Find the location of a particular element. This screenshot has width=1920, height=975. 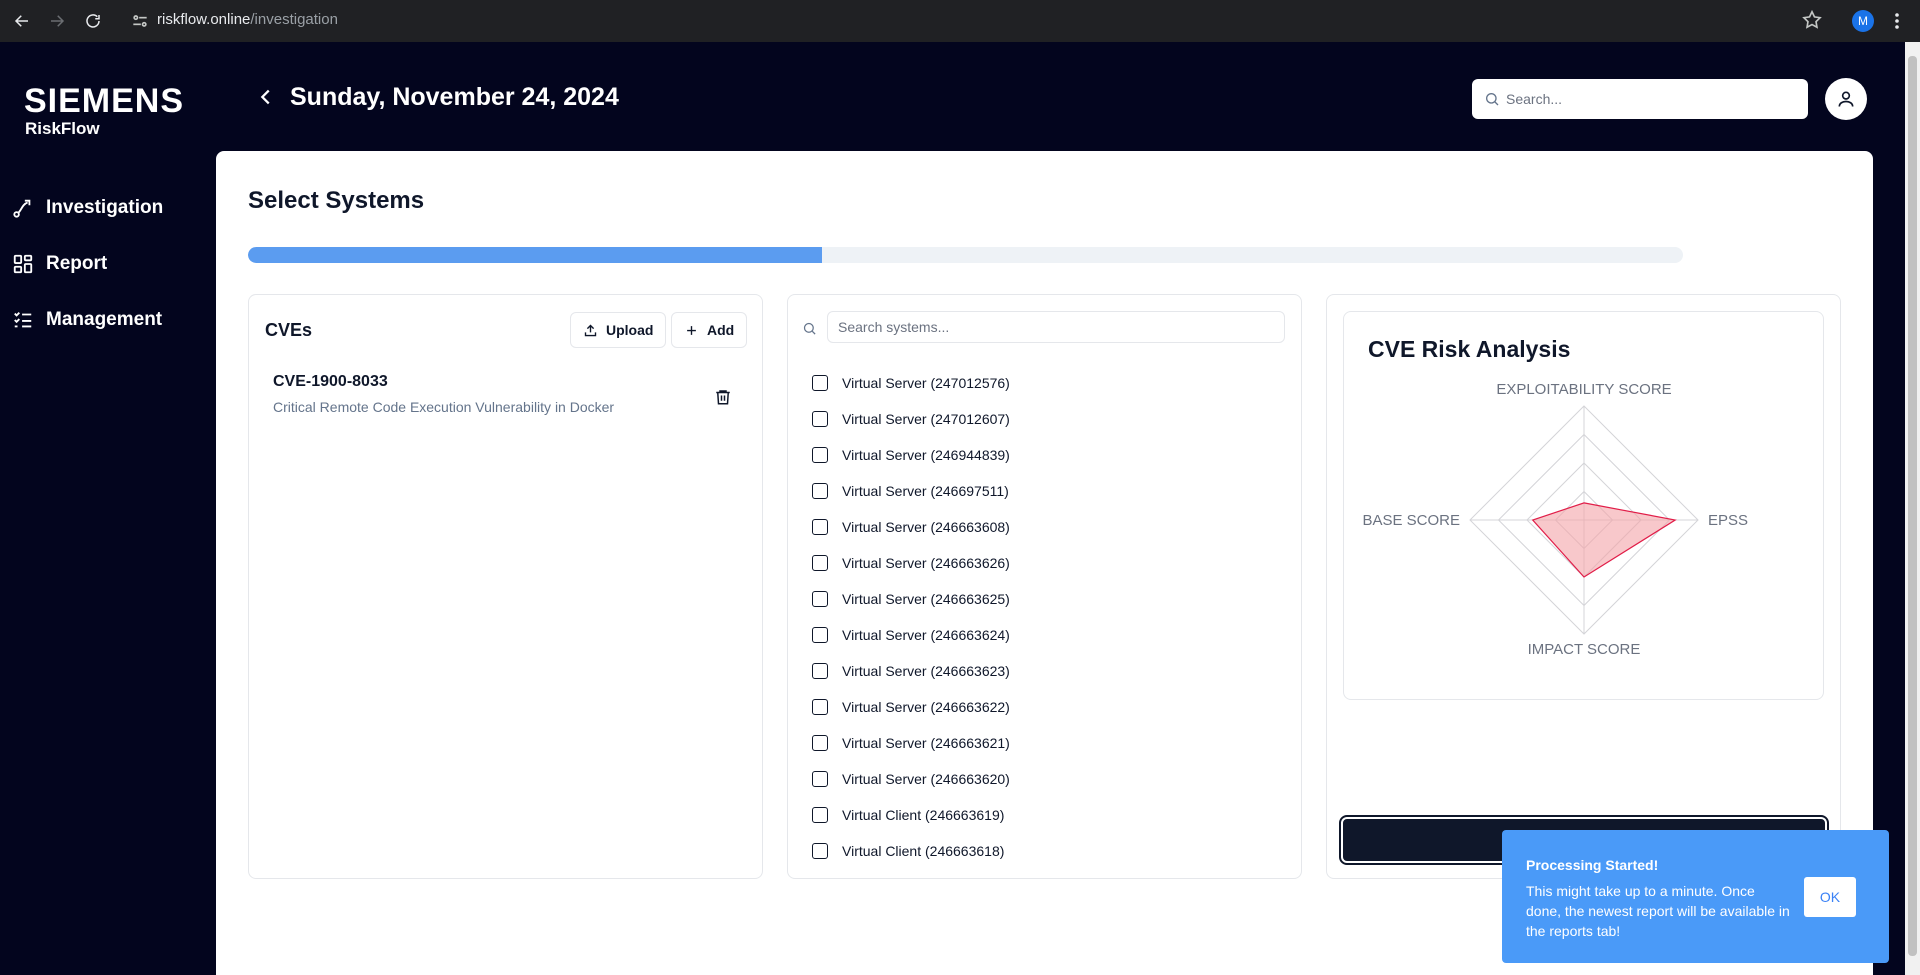

system-row: Virtual Server (246697511) is located at coordinates (911, 491).